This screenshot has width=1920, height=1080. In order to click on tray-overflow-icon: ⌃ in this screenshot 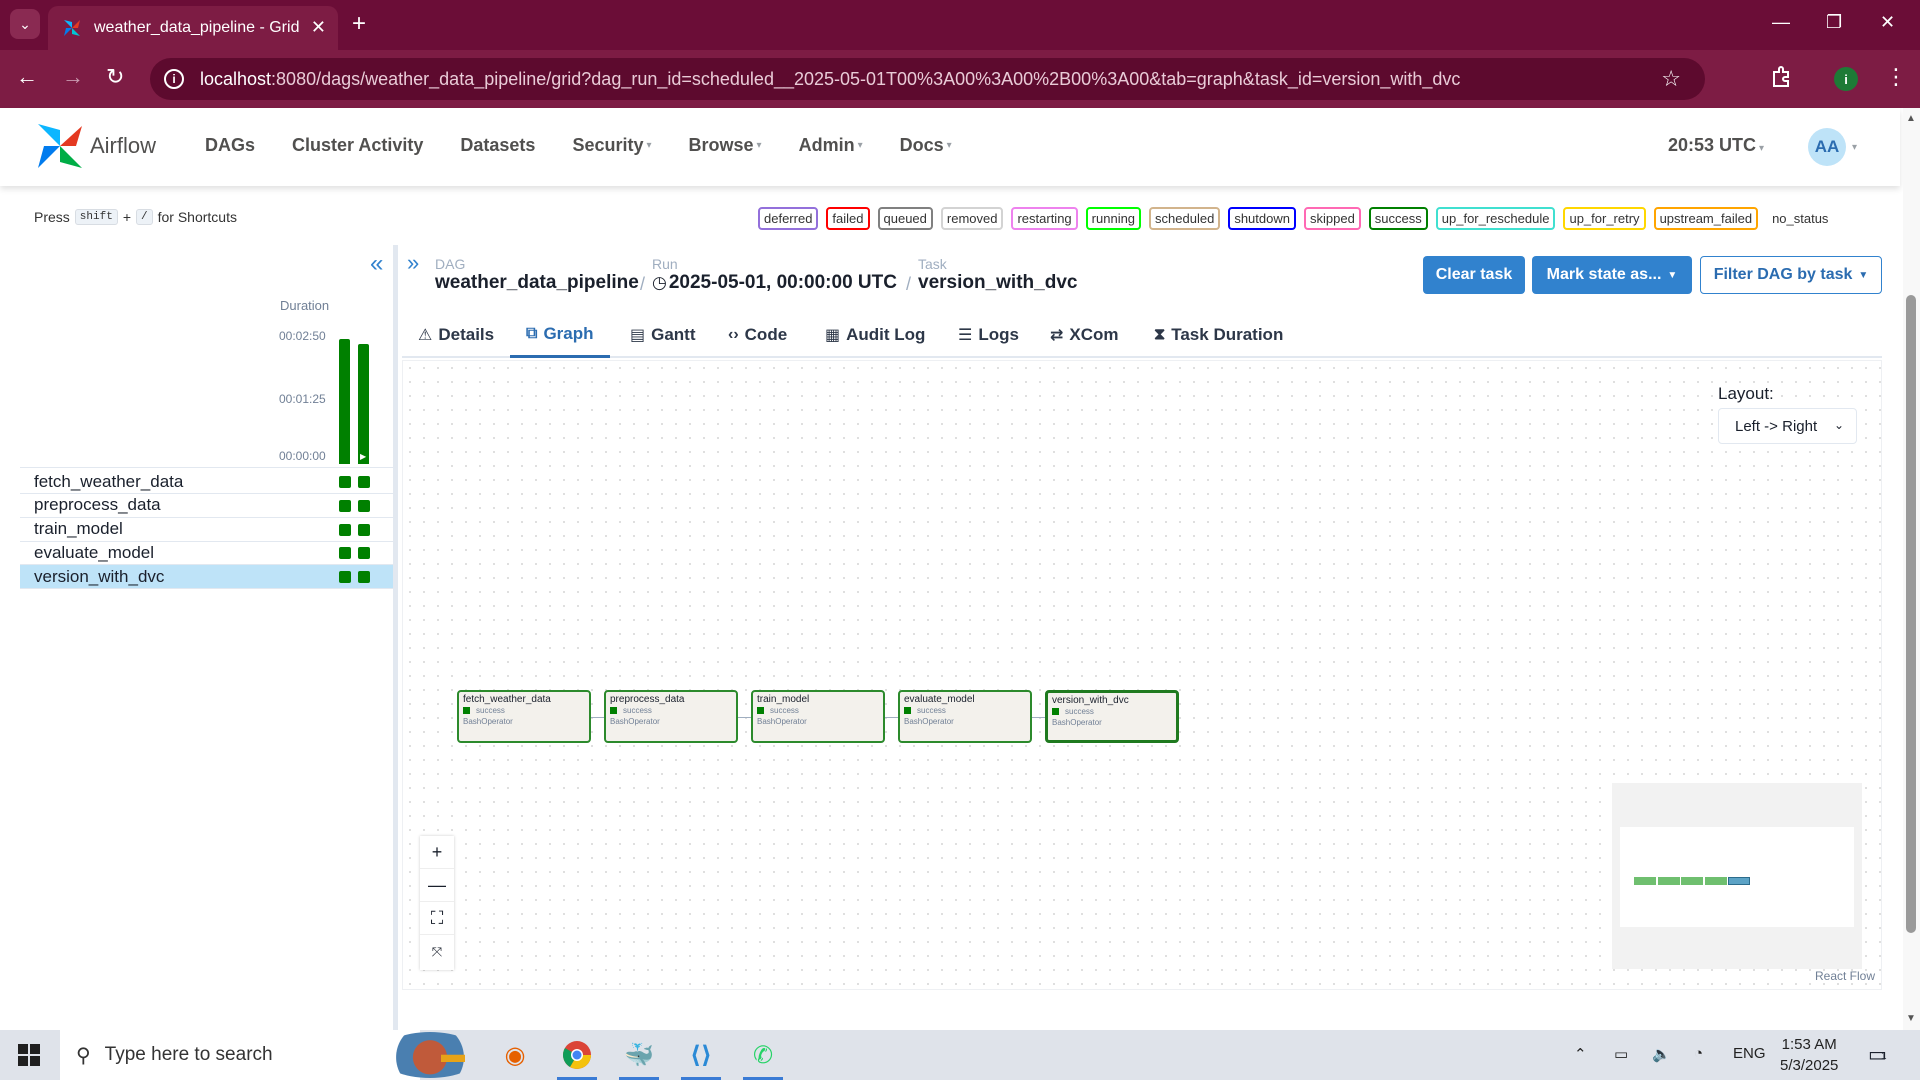, I will do `click(1580, 1054)`.